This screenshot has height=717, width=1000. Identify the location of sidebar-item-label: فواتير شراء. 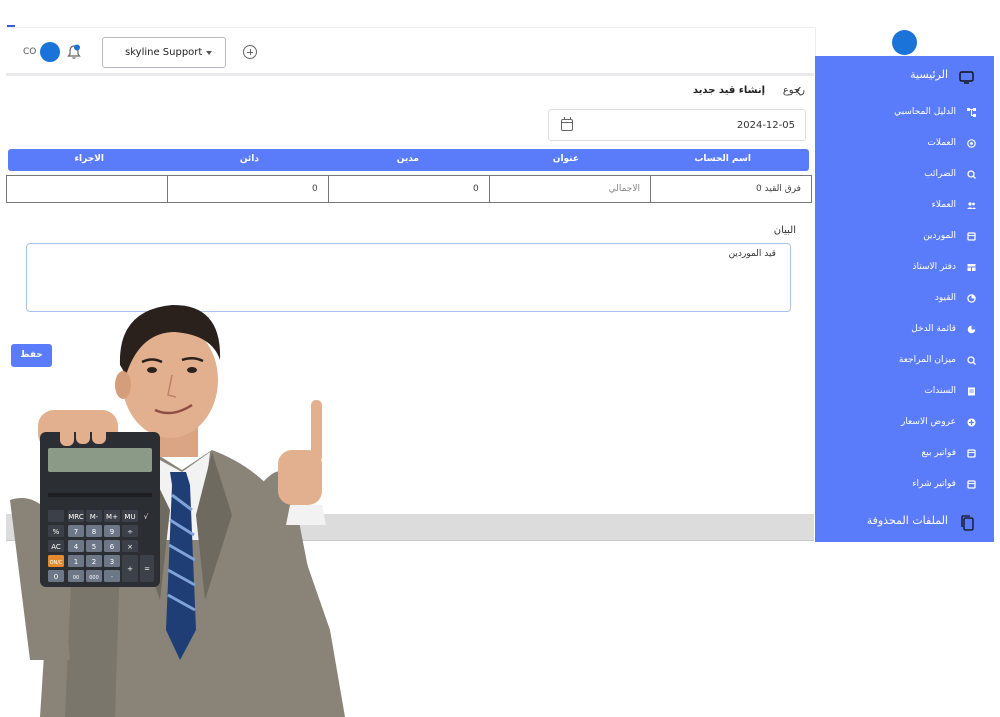
(934, 484).